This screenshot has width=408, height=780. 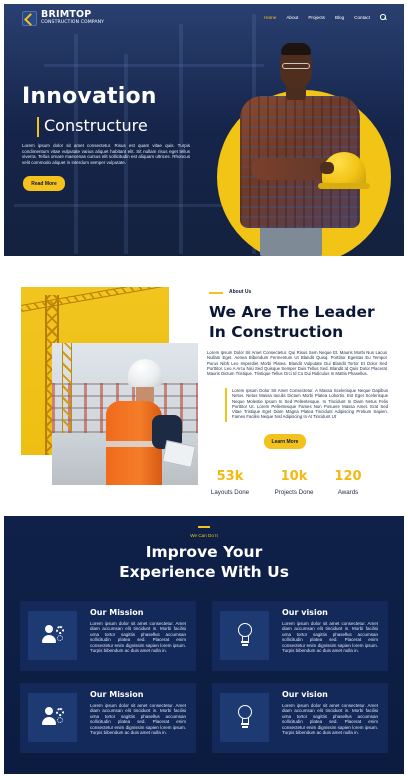 I want to click on stat-projects: 10k Projects Done, so click(x=294, y=482).